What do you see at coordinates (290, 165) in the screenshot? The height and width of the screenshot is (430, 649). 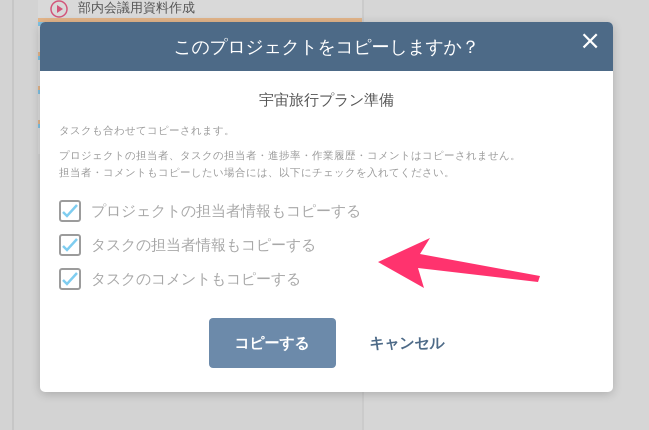 I see `description-text: プロジェクトの担当者、タスクの担当者・進捗率・作業履歴・コメントはコピーされません。 担当者・コメントもコピーしたい場合には、以下にチェックを入れてください。` at bounding box center [290, 165].